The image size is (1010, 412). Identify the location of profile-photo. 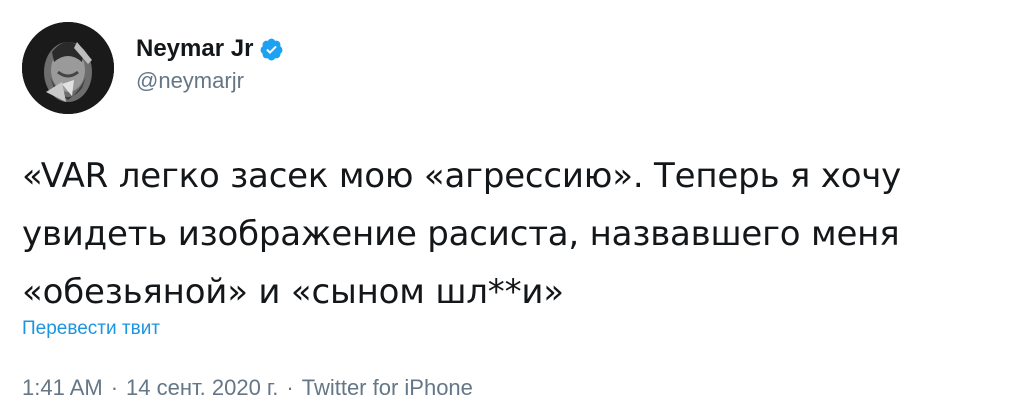
(68, 68).